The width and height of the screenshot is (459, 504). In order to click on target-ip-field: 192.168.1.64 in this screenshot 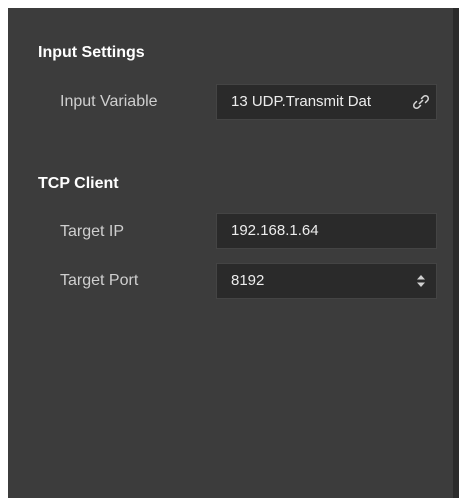, I will do `click(326, 231)`.